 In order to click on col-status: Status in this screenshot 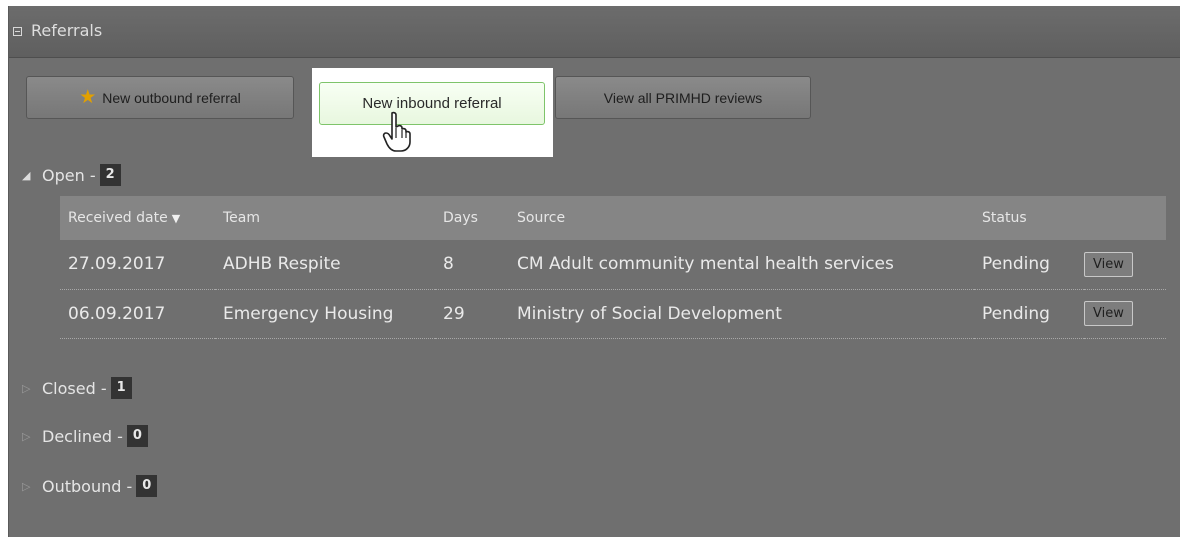, I will do `click(1029, 218)`.